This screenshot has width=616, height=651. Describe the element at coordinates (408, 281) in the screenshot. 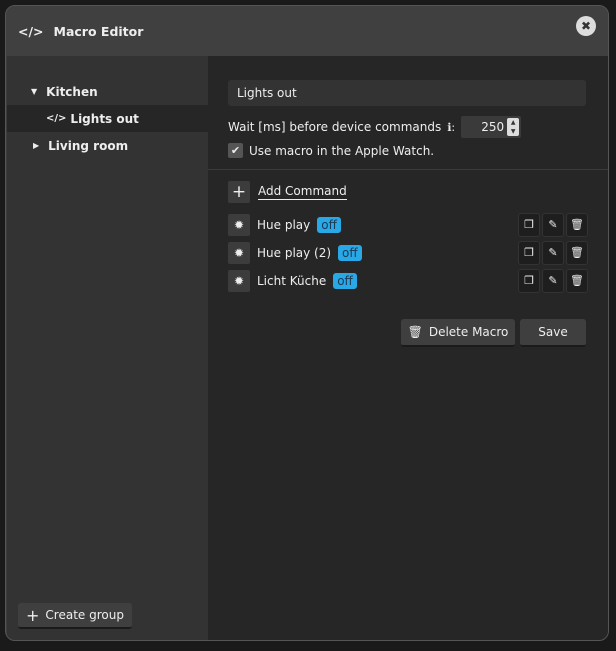

I see `command-row: ✹ Licht Küche off ❐ ✎ 🗑` at that location.